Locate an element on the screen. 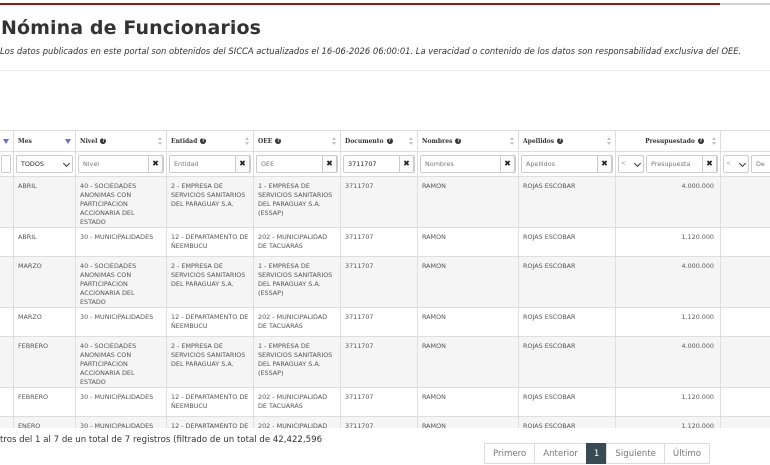 This screenshot has height=465, width=770. clear-nivel-button: ✖ is located at coordinates (155, 164).